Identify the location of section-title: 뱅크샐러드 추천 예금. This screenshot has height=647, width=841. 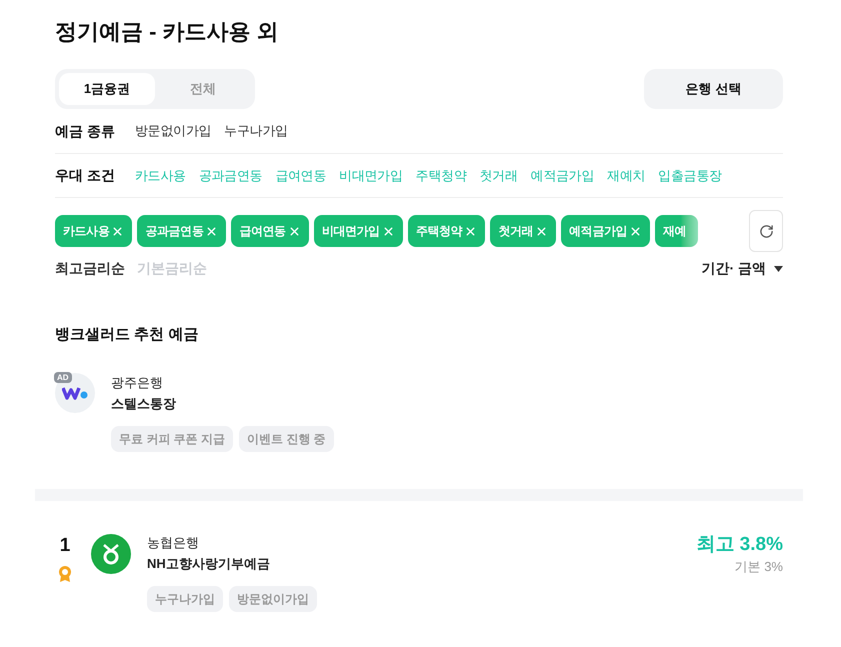
(127, 335).